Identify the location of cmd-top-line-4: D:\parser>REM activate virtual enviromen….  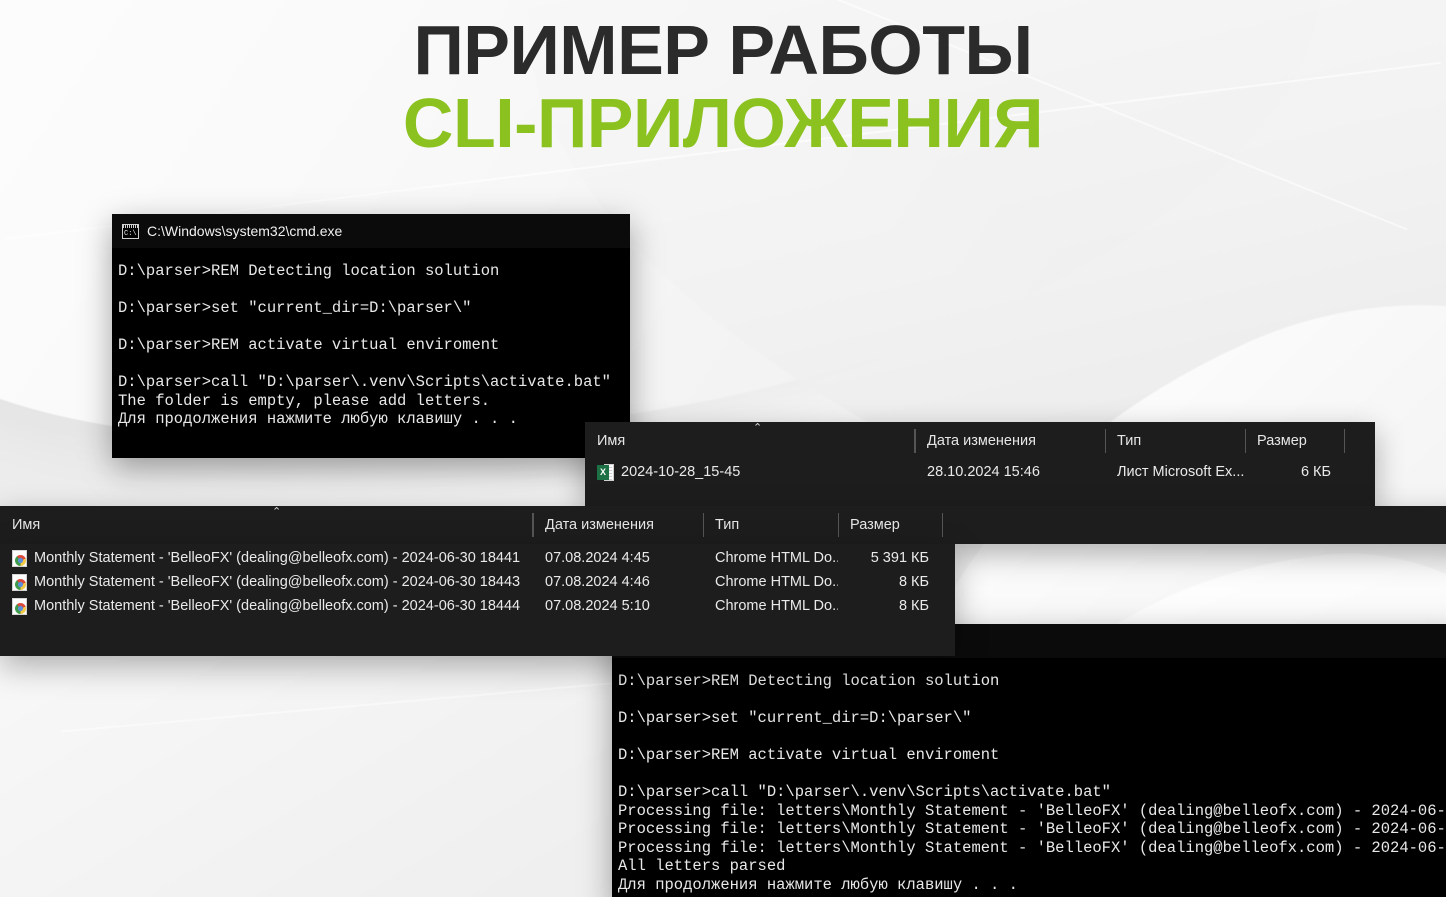
(309, 345).